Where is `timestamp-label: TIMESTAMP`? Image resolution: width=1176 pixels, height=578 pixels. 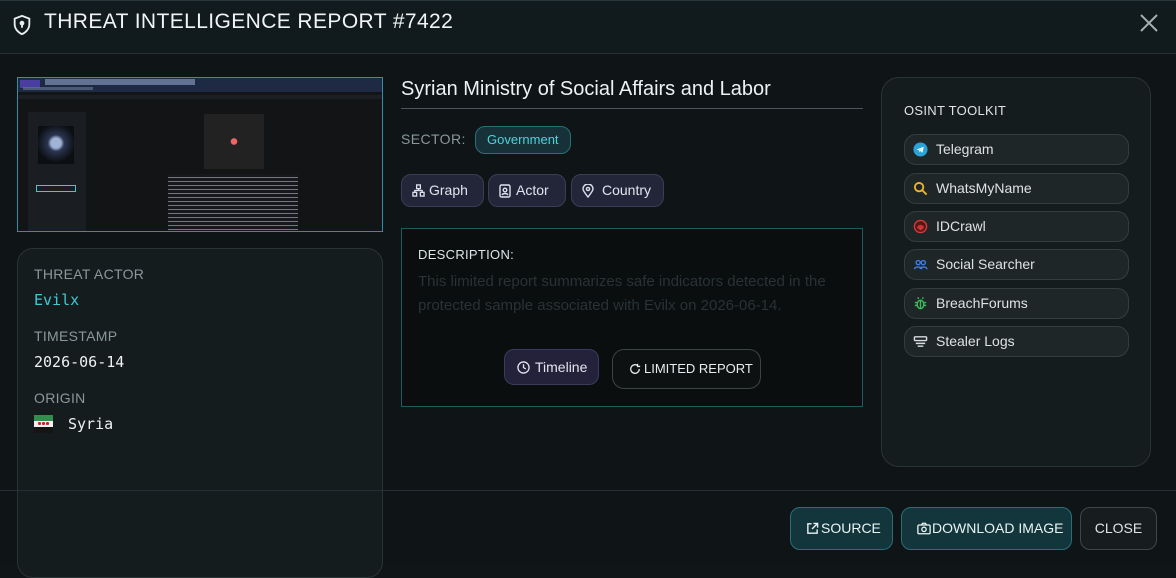
timestamp-label: TIMESTAMP is located at coordinates (76, 336).